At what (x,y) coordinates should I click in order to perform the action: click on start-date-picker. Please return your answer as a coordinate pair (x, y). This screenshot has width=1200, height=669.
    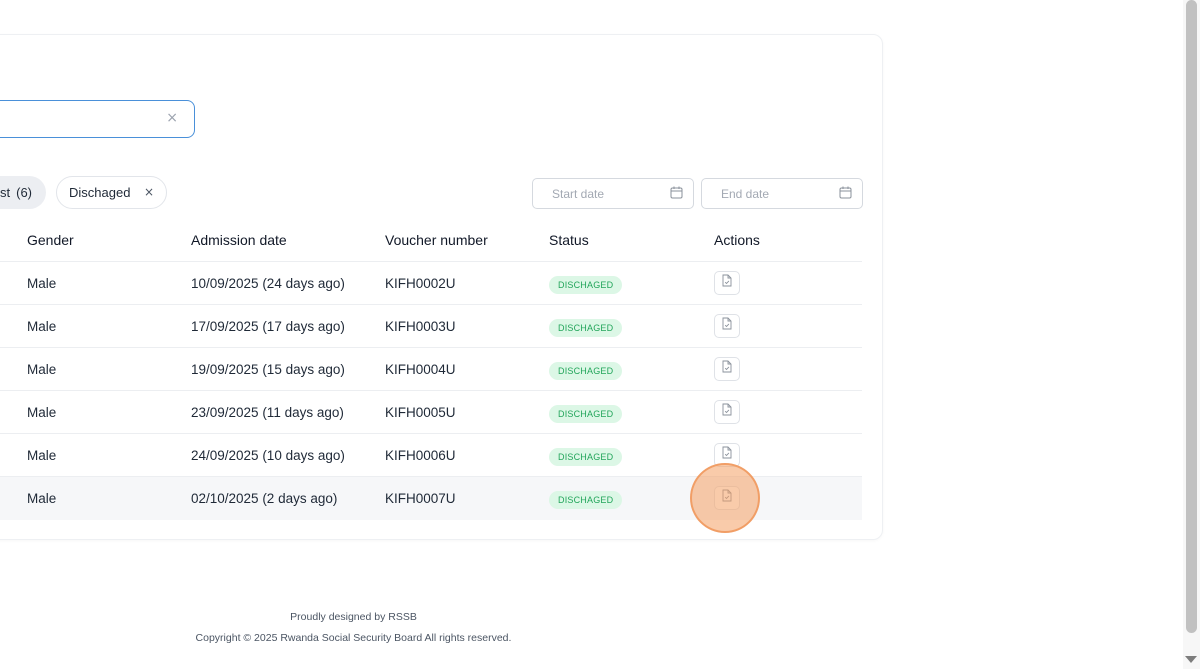
    Looking at the image, I should click on (613, 193).